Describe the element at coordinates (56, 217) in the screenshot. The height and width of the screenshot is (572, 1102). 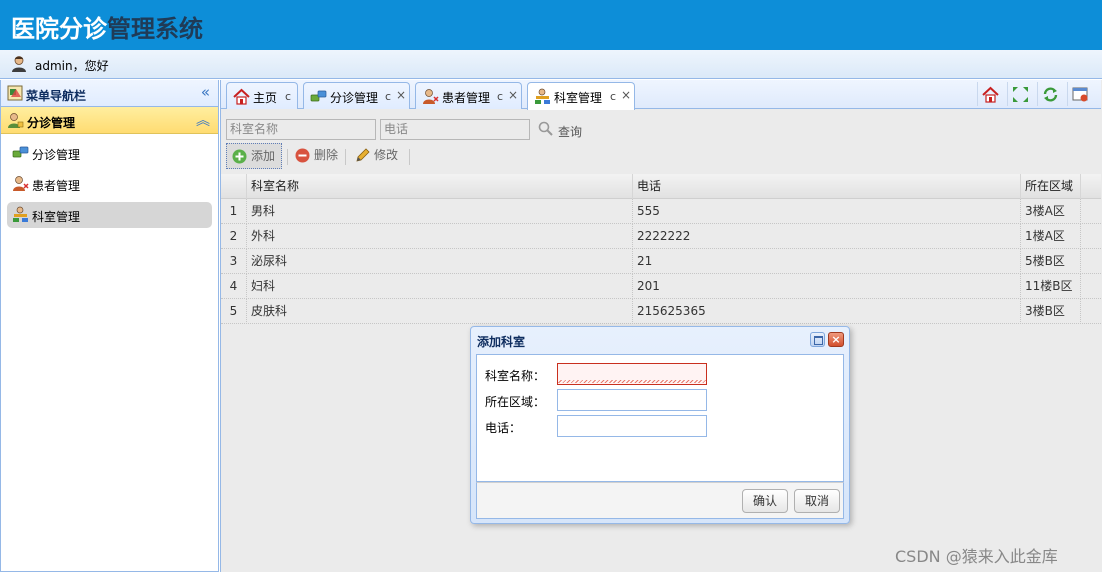
I see `sidebar-item-label: 科室管理` at that location.